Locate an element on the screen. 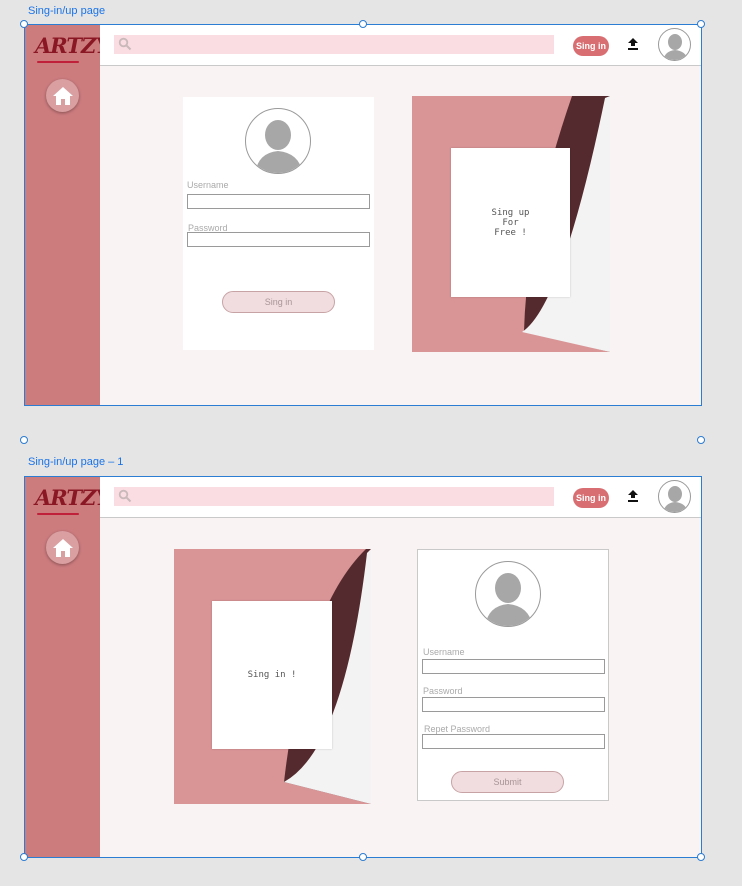 Image resolution: width=742 pixels, height=886 pixels. artboard-title: Sing-in/up page – 1 is located at coordinates (75, 462).